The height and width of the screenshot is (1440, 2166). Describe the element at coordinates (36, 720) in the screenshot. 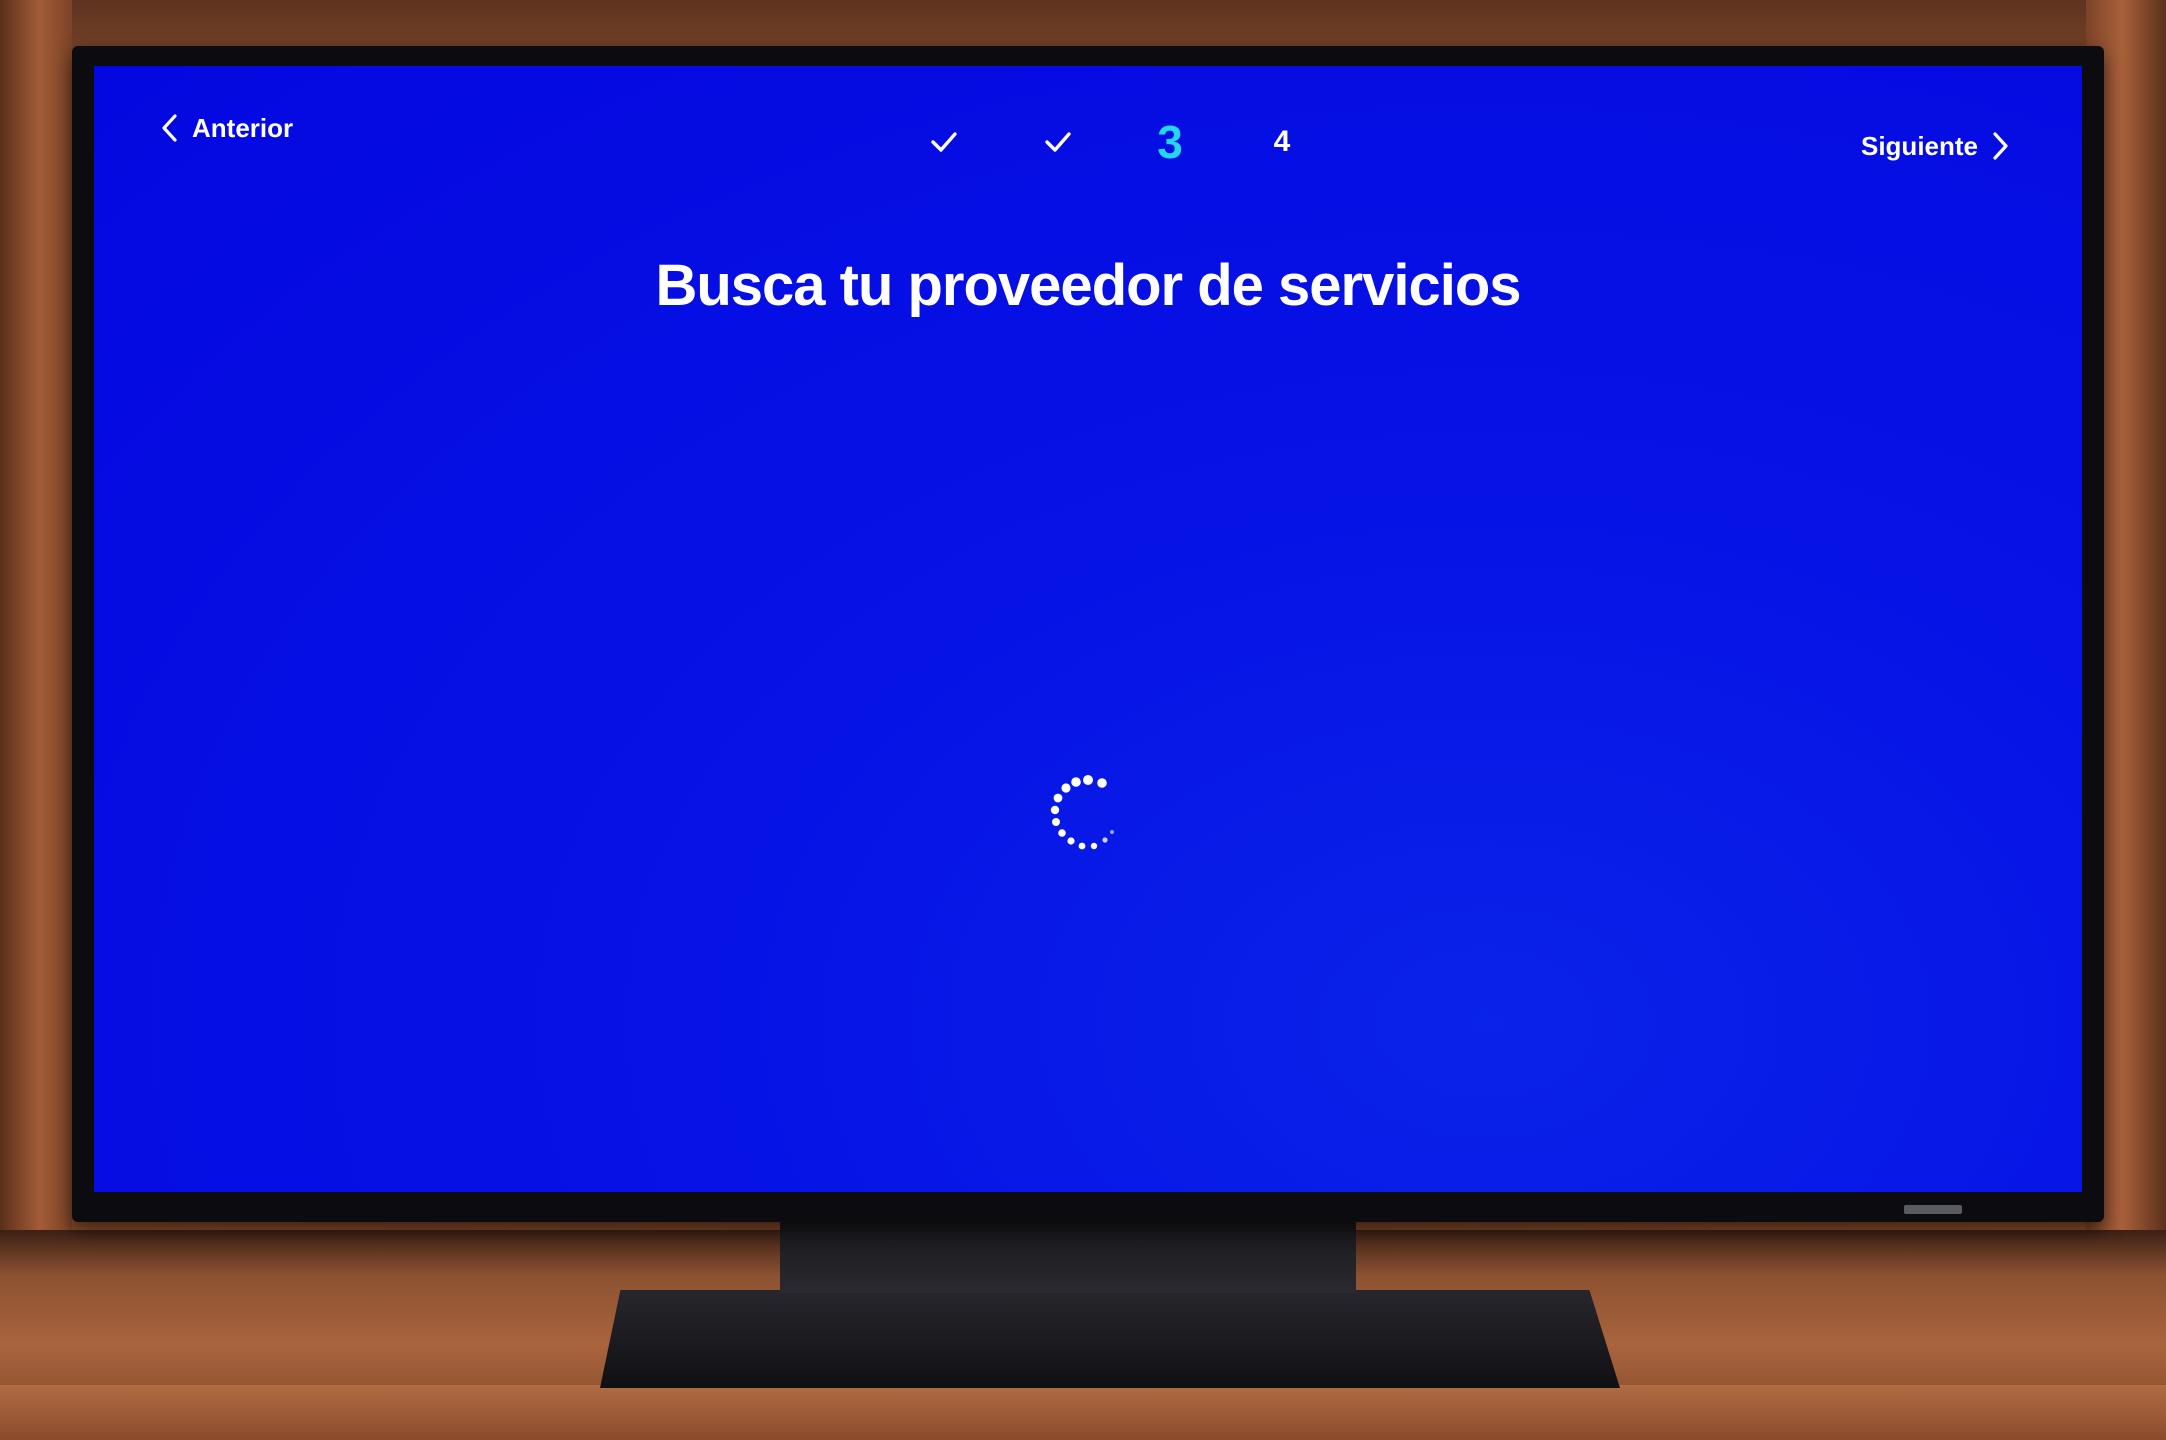

I see `cabinet-left-panel` at that location.